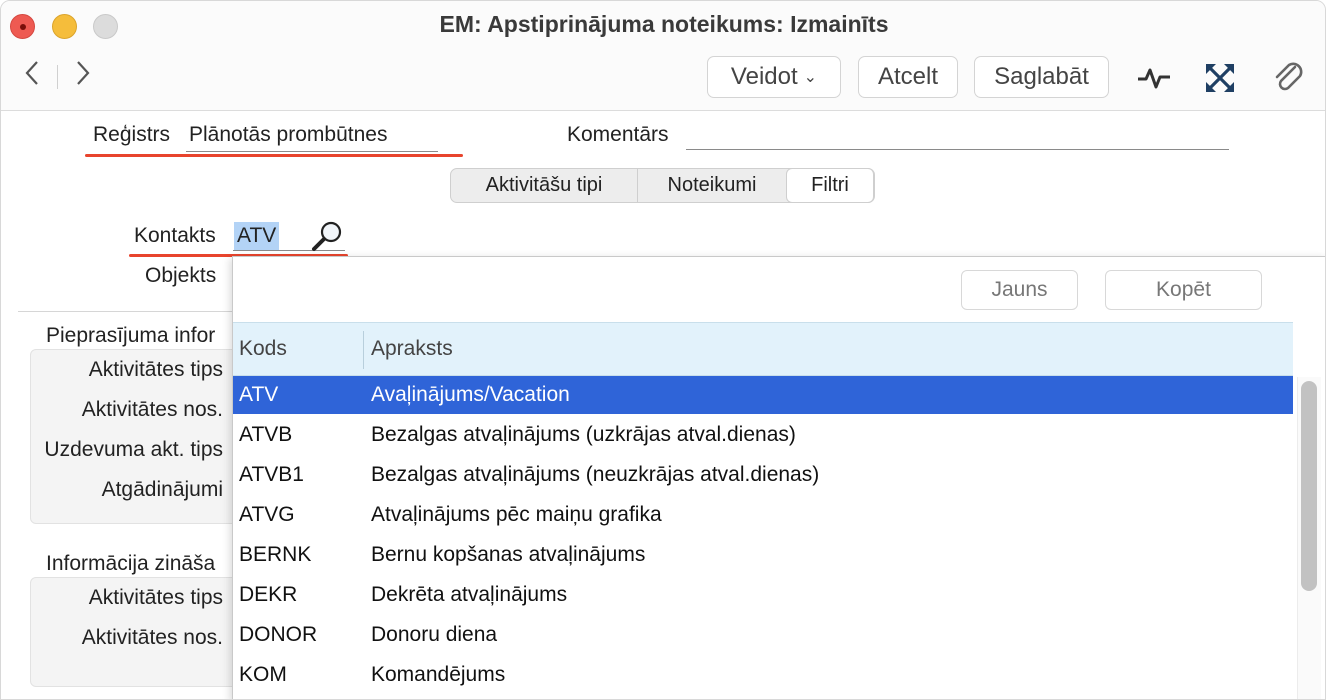  Describe the element at coordinates (434, 634) in the screenshot. I see `row-description: Donoru diena` at that location.